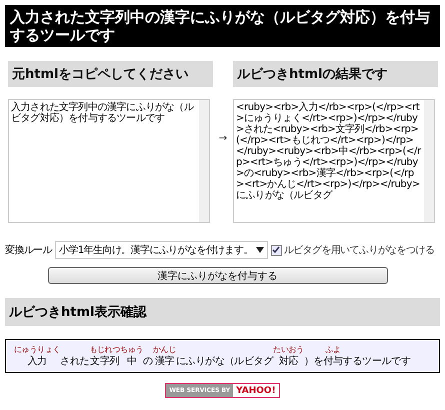  Describe the element at coordinates (334, 161) in the screenshot. I see `output-field: <ruby><rb>入力</rb><rp>(</rp><rt>にゅうりょく</rt><rp>)</rp></ruby>された<ruby><rb>文字列</rb><rp>(</rp><rt>もじれつ</rt><rp>)</rp></ruby><ruby><rb>中</rb><rp>(</rp><rt>ちゅう</rt><rp>)</rp></ruby>の<ruby><rb>漢字</rb><rp>(</rp><rt>かんじ</rt><rp>)</rp></ruby>にふりがな（ルビタグ` at that location.